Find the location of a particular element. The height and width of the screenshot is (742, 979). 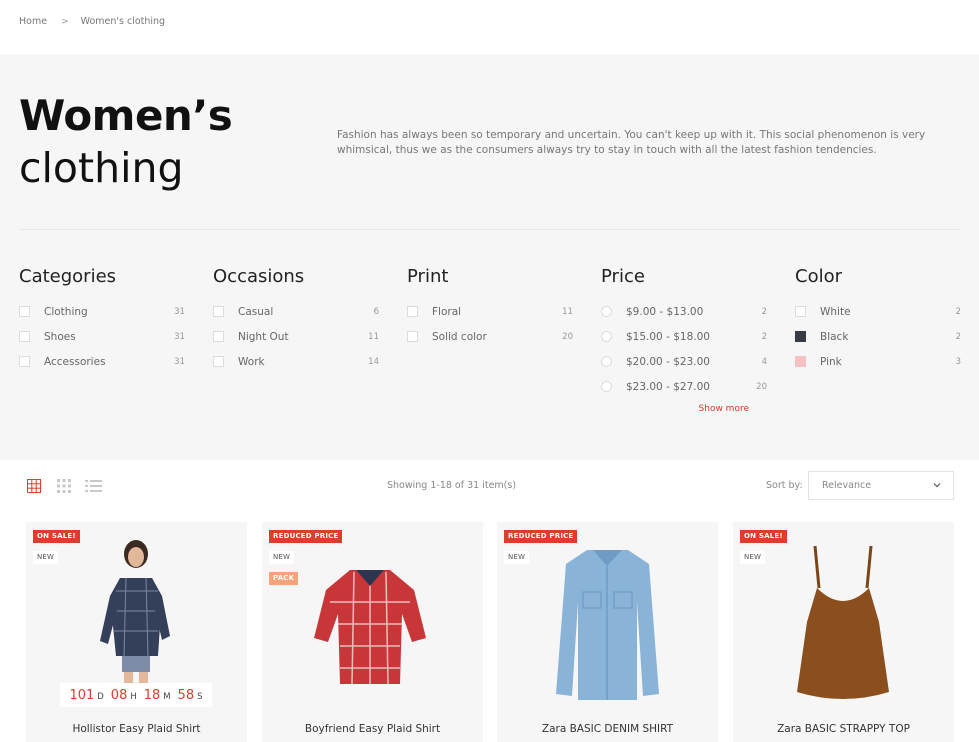

deal-countdown: 101 D 08 H 18 M 58 S is located at coordinates (136, 695).